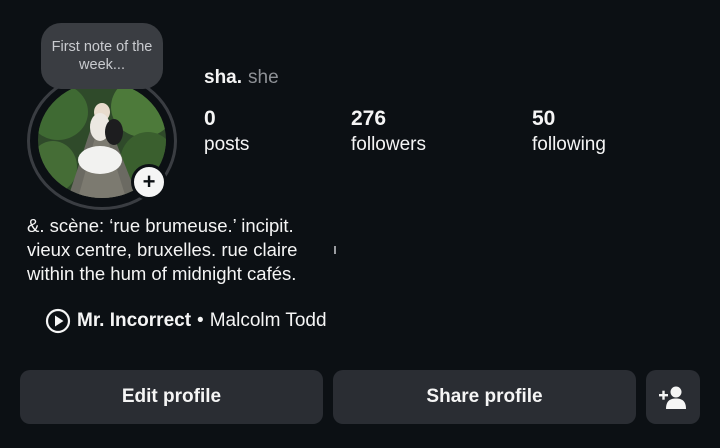  What do you see at coordinates (569, 144) in the screenshot?
I see `stat-label: following` at bounding box center [569, 144].